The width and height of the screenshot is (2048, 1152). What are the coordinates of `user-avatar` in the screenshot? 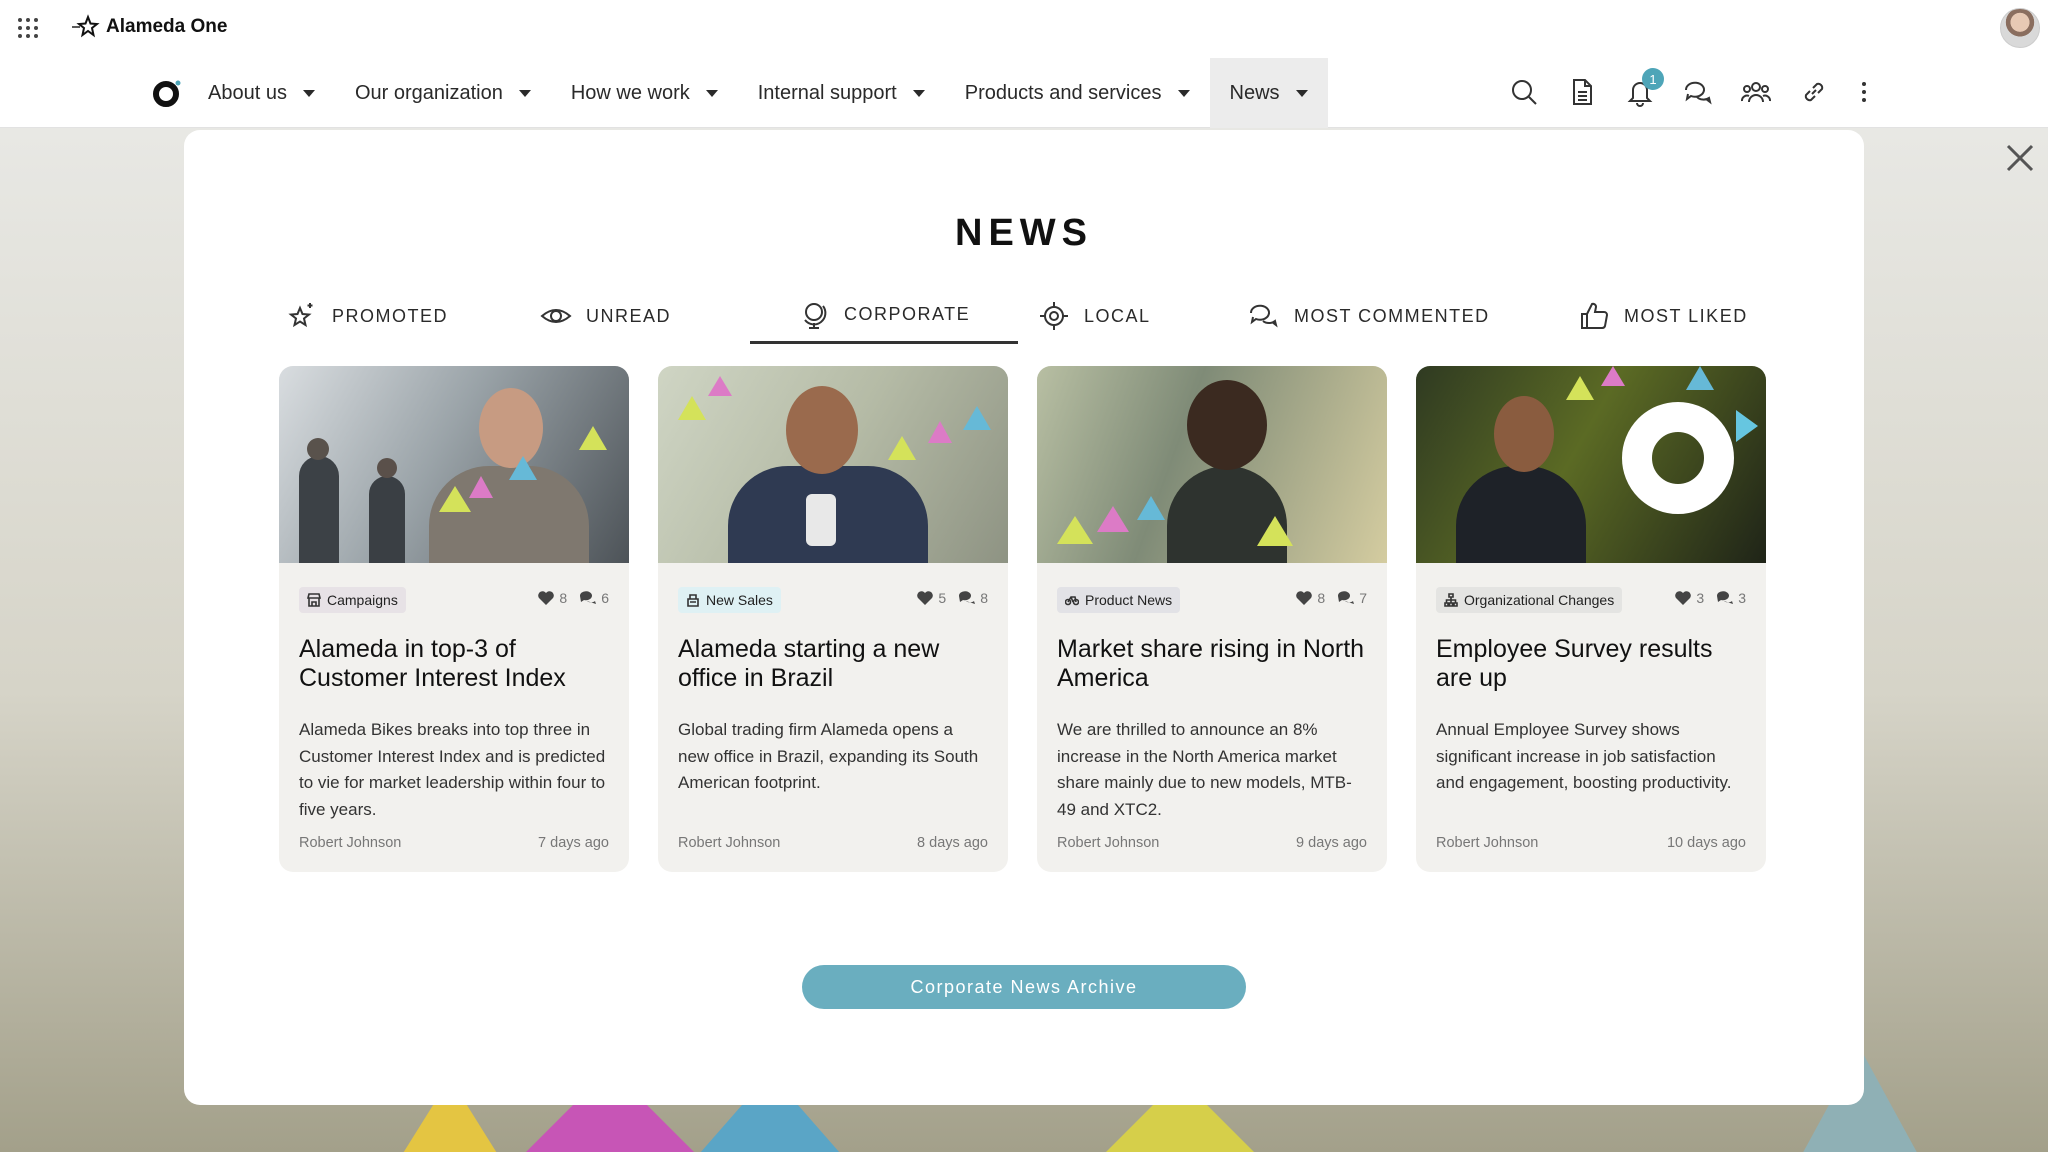 It's located at (2020, 28).